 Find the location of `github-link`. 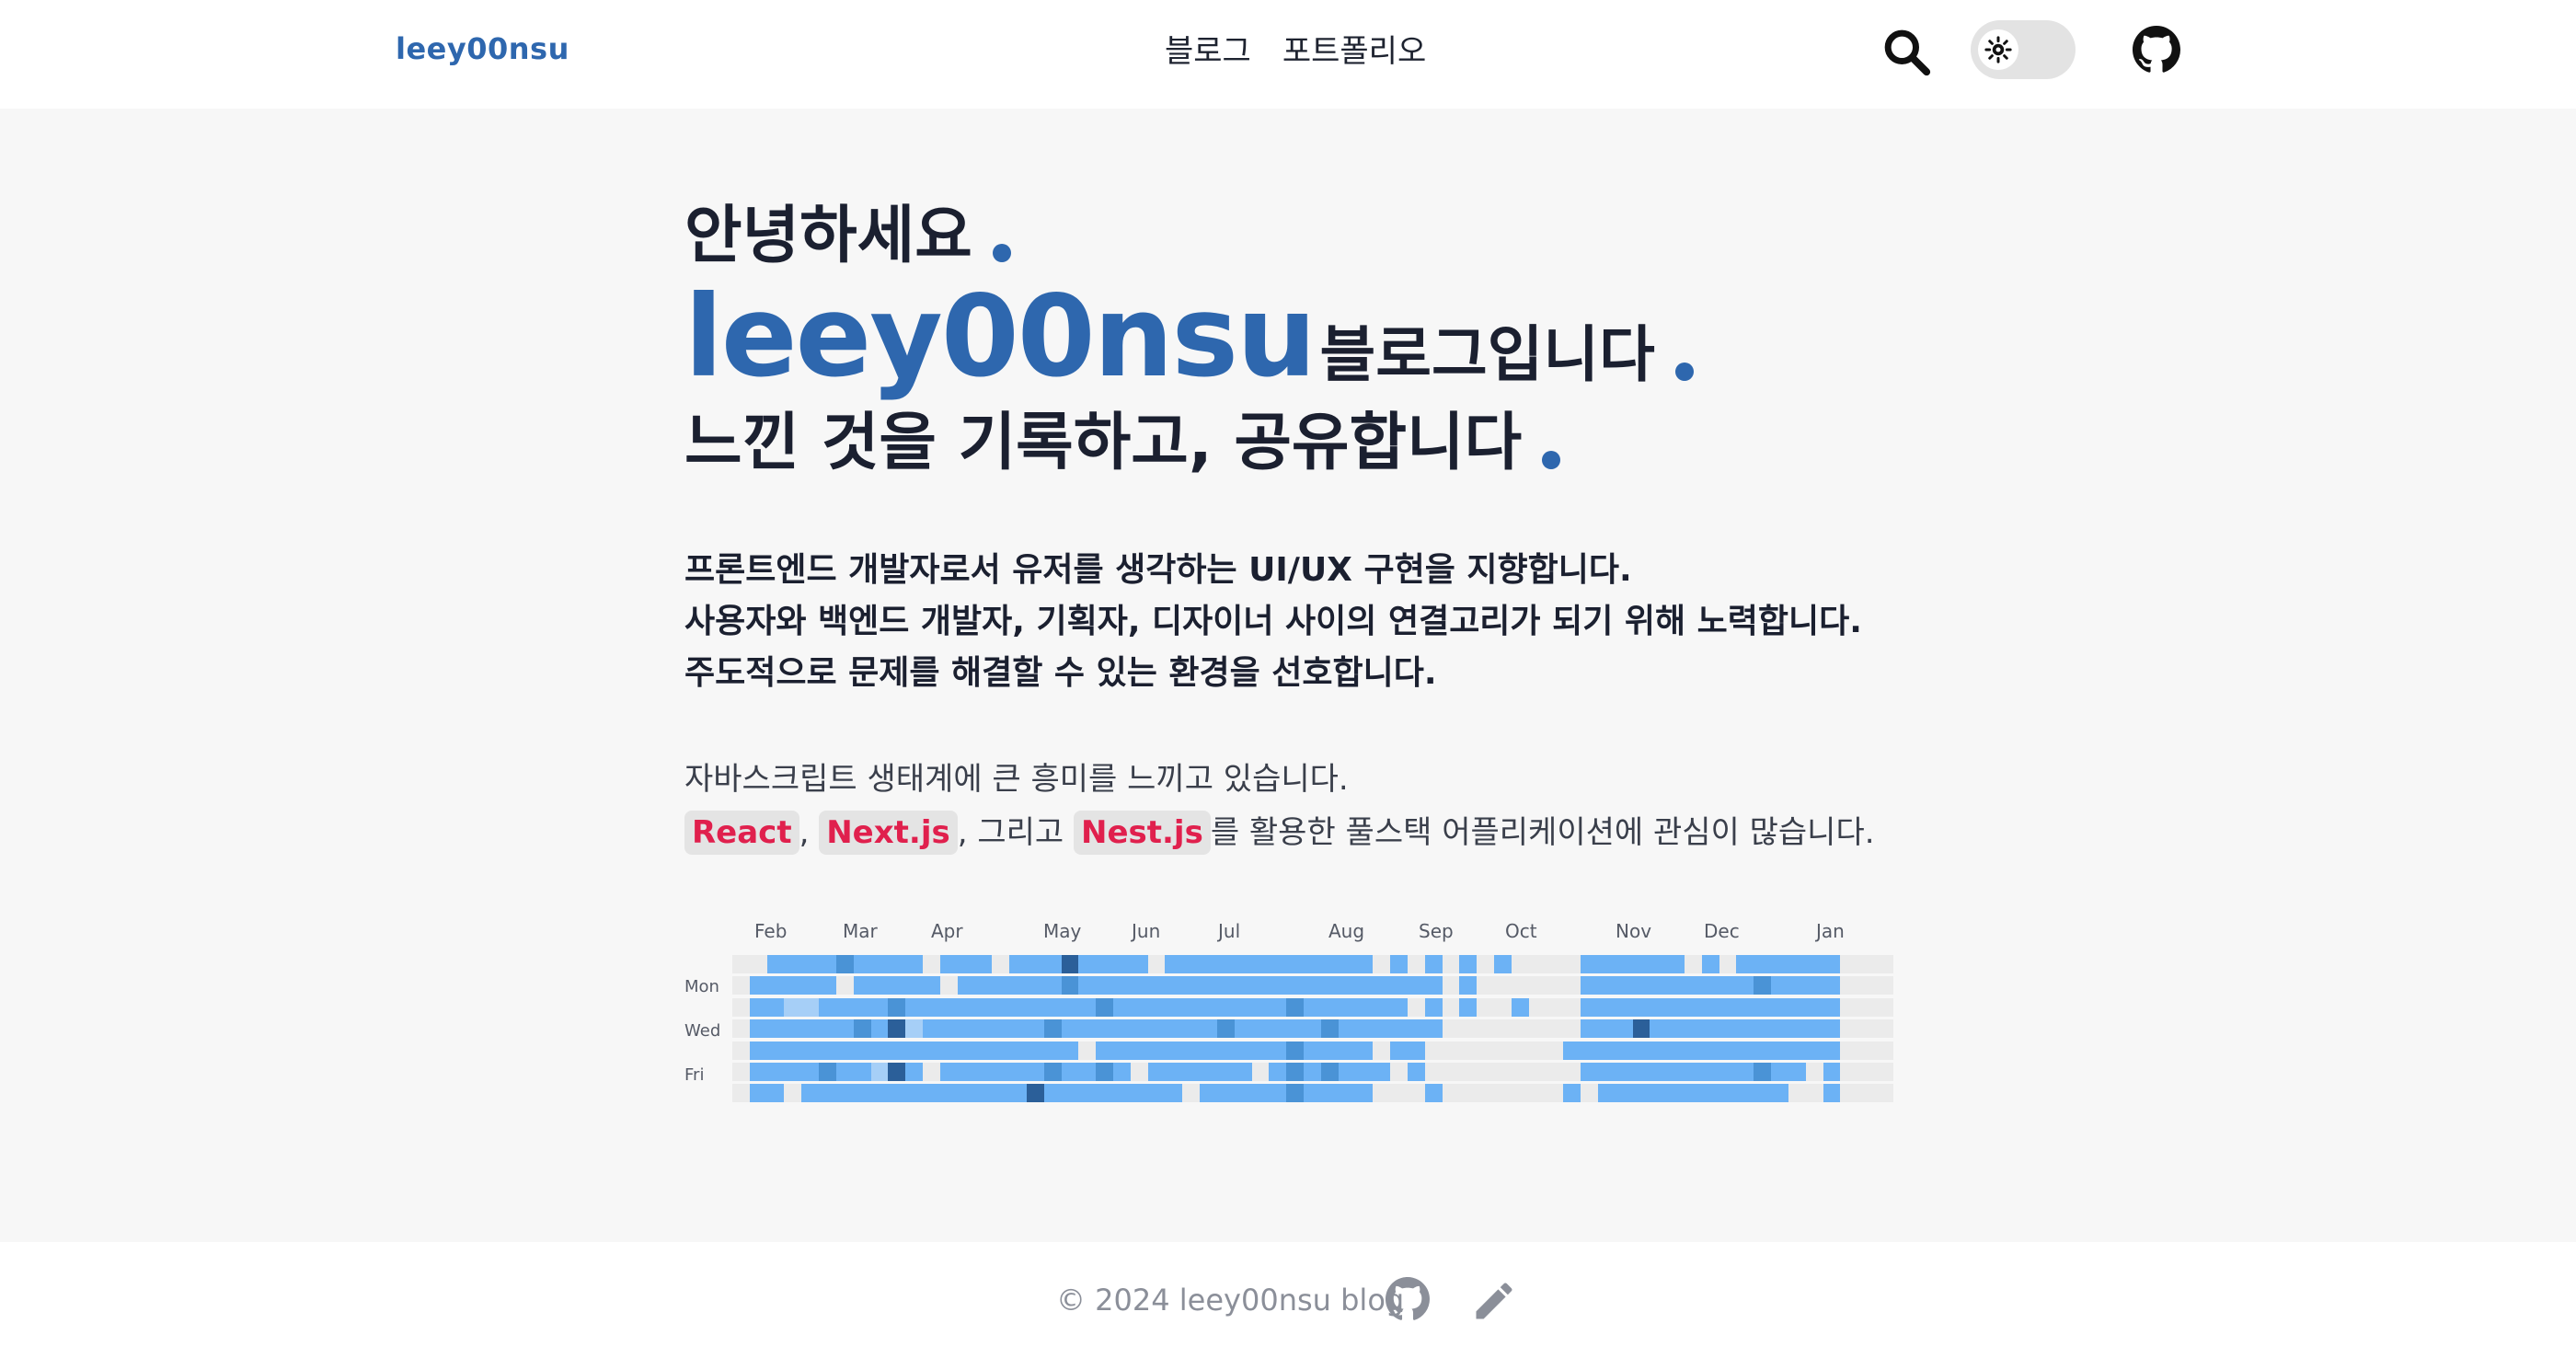

github-link is located at coordinates (2156, 50).